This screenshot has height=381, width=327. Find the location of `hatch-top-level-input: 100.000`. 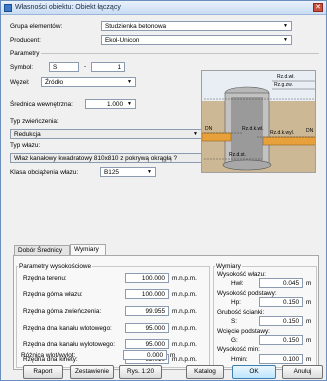

hatch-top-level-input: 100.000 is located at coordinates (147, 294).